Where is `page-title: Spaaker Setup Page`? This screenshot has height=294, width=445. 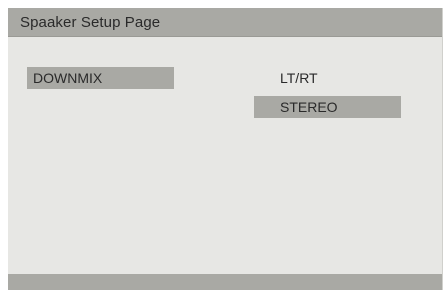 page-title: Spaaker Setup Page is located at coordinates (90, 22).